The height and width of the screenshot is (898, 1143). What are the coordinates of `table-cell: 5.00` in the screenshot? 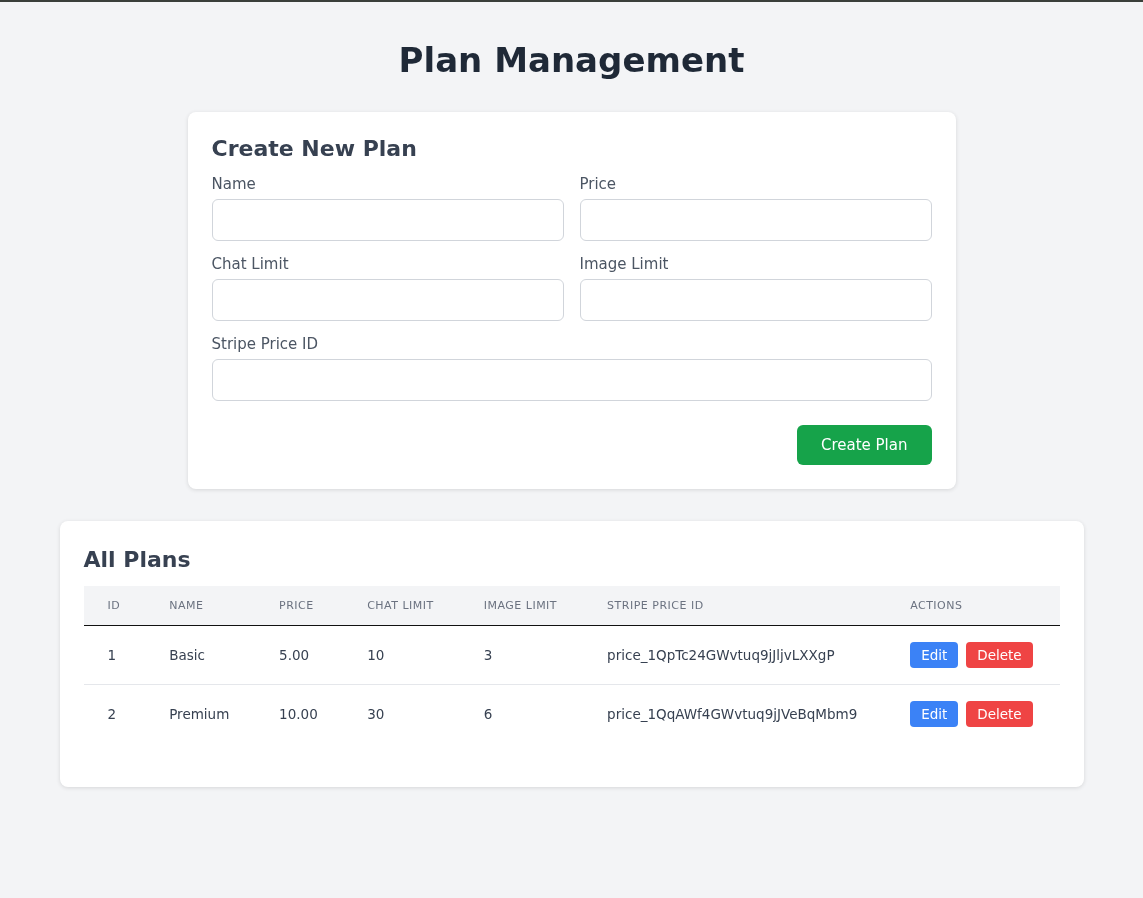 It's located at (299, 655).